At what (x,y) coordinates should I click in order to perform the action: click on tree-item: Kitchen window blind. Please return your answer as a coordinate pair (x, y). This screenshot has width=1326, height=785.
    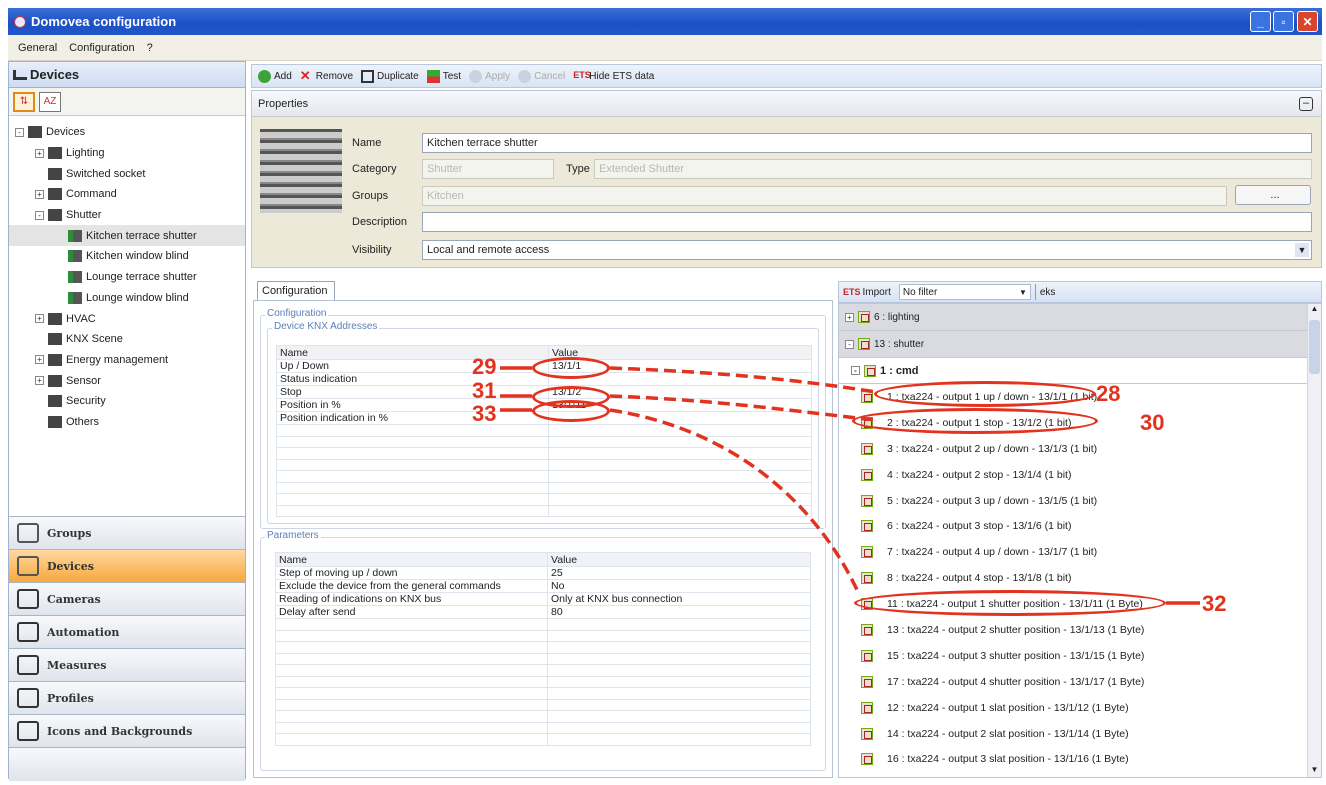
    Looking at the image, I should click on (127, 256).